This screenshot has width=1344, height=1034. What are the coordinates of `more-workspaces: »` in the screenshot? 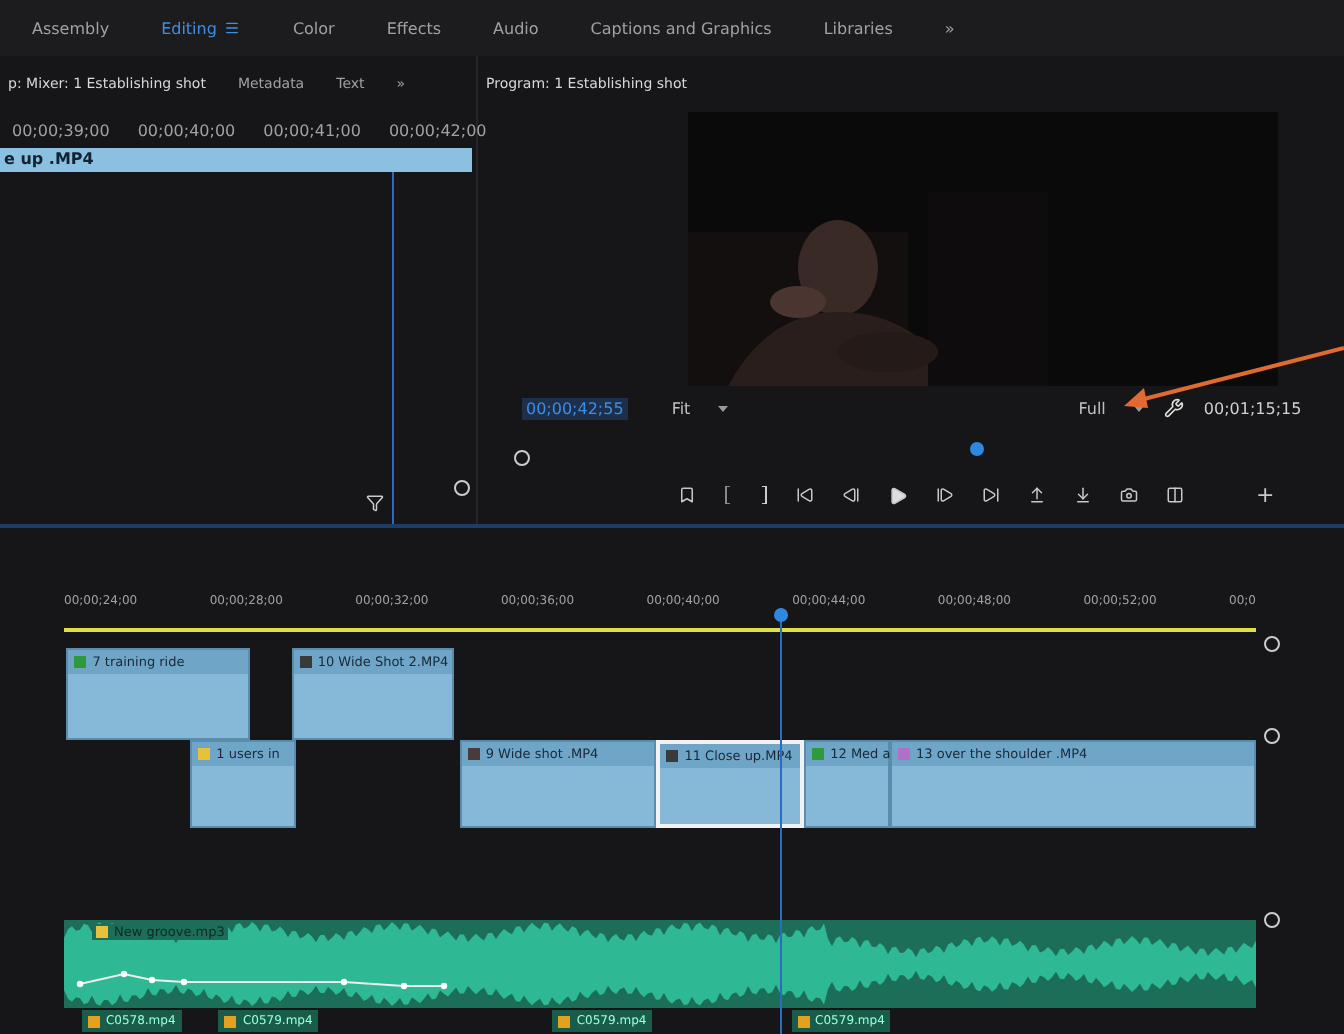 It's located at (949, 28).